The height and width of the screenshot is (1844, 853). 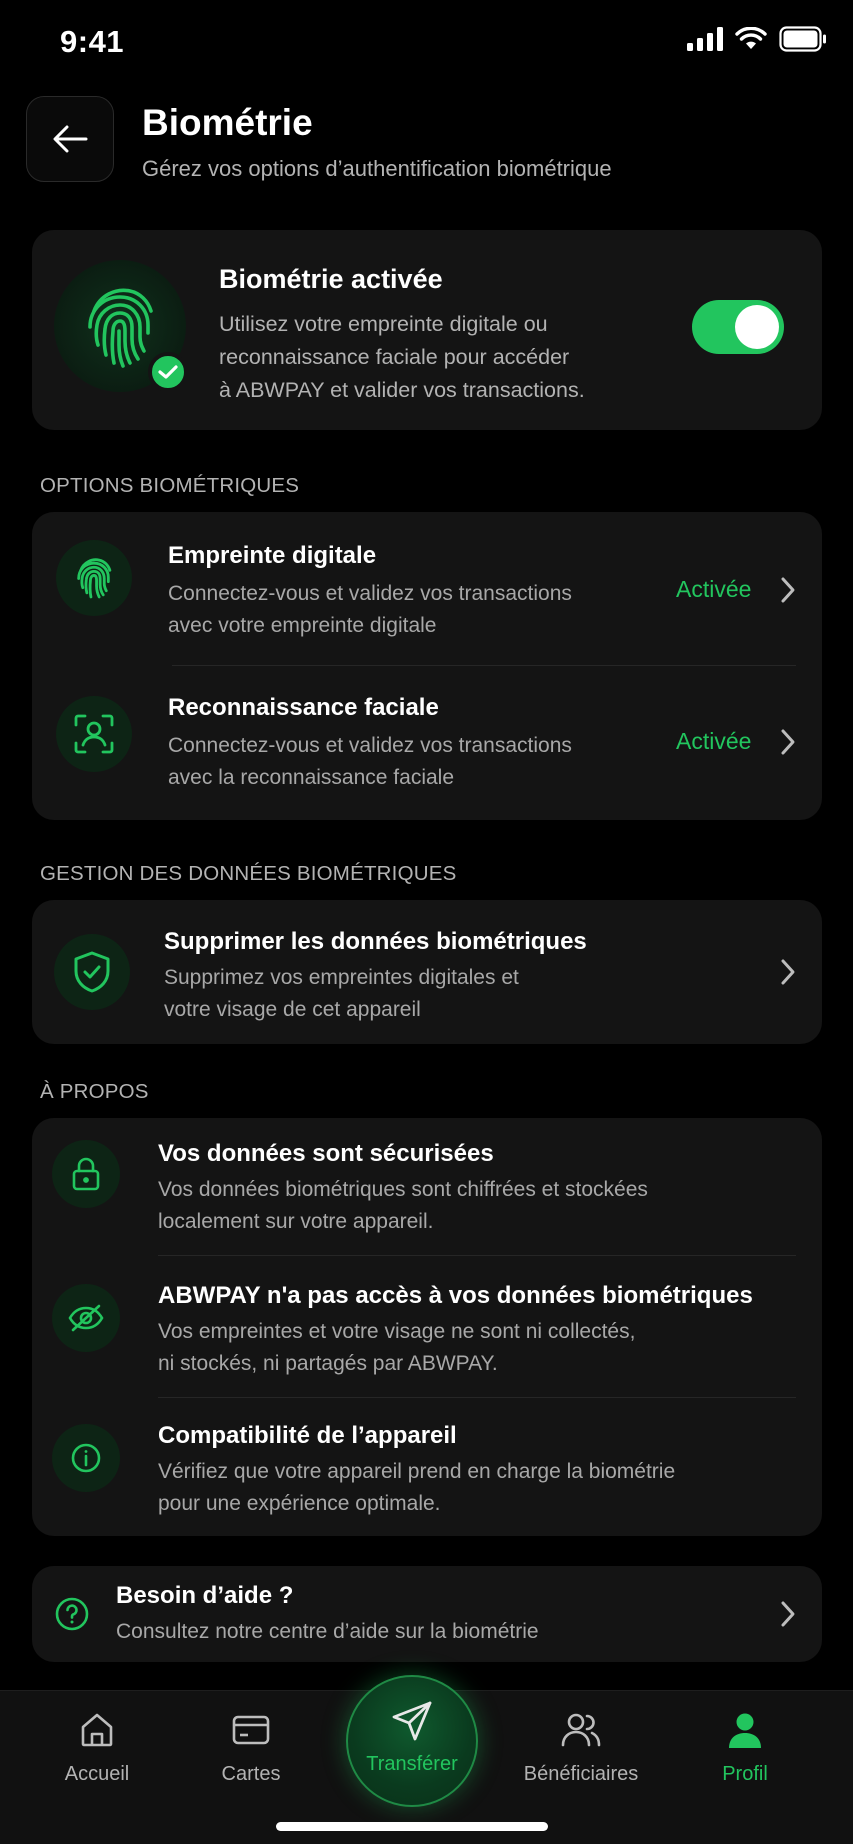 I want to click on nav-label: Profil, so click(x=745, y=1774).